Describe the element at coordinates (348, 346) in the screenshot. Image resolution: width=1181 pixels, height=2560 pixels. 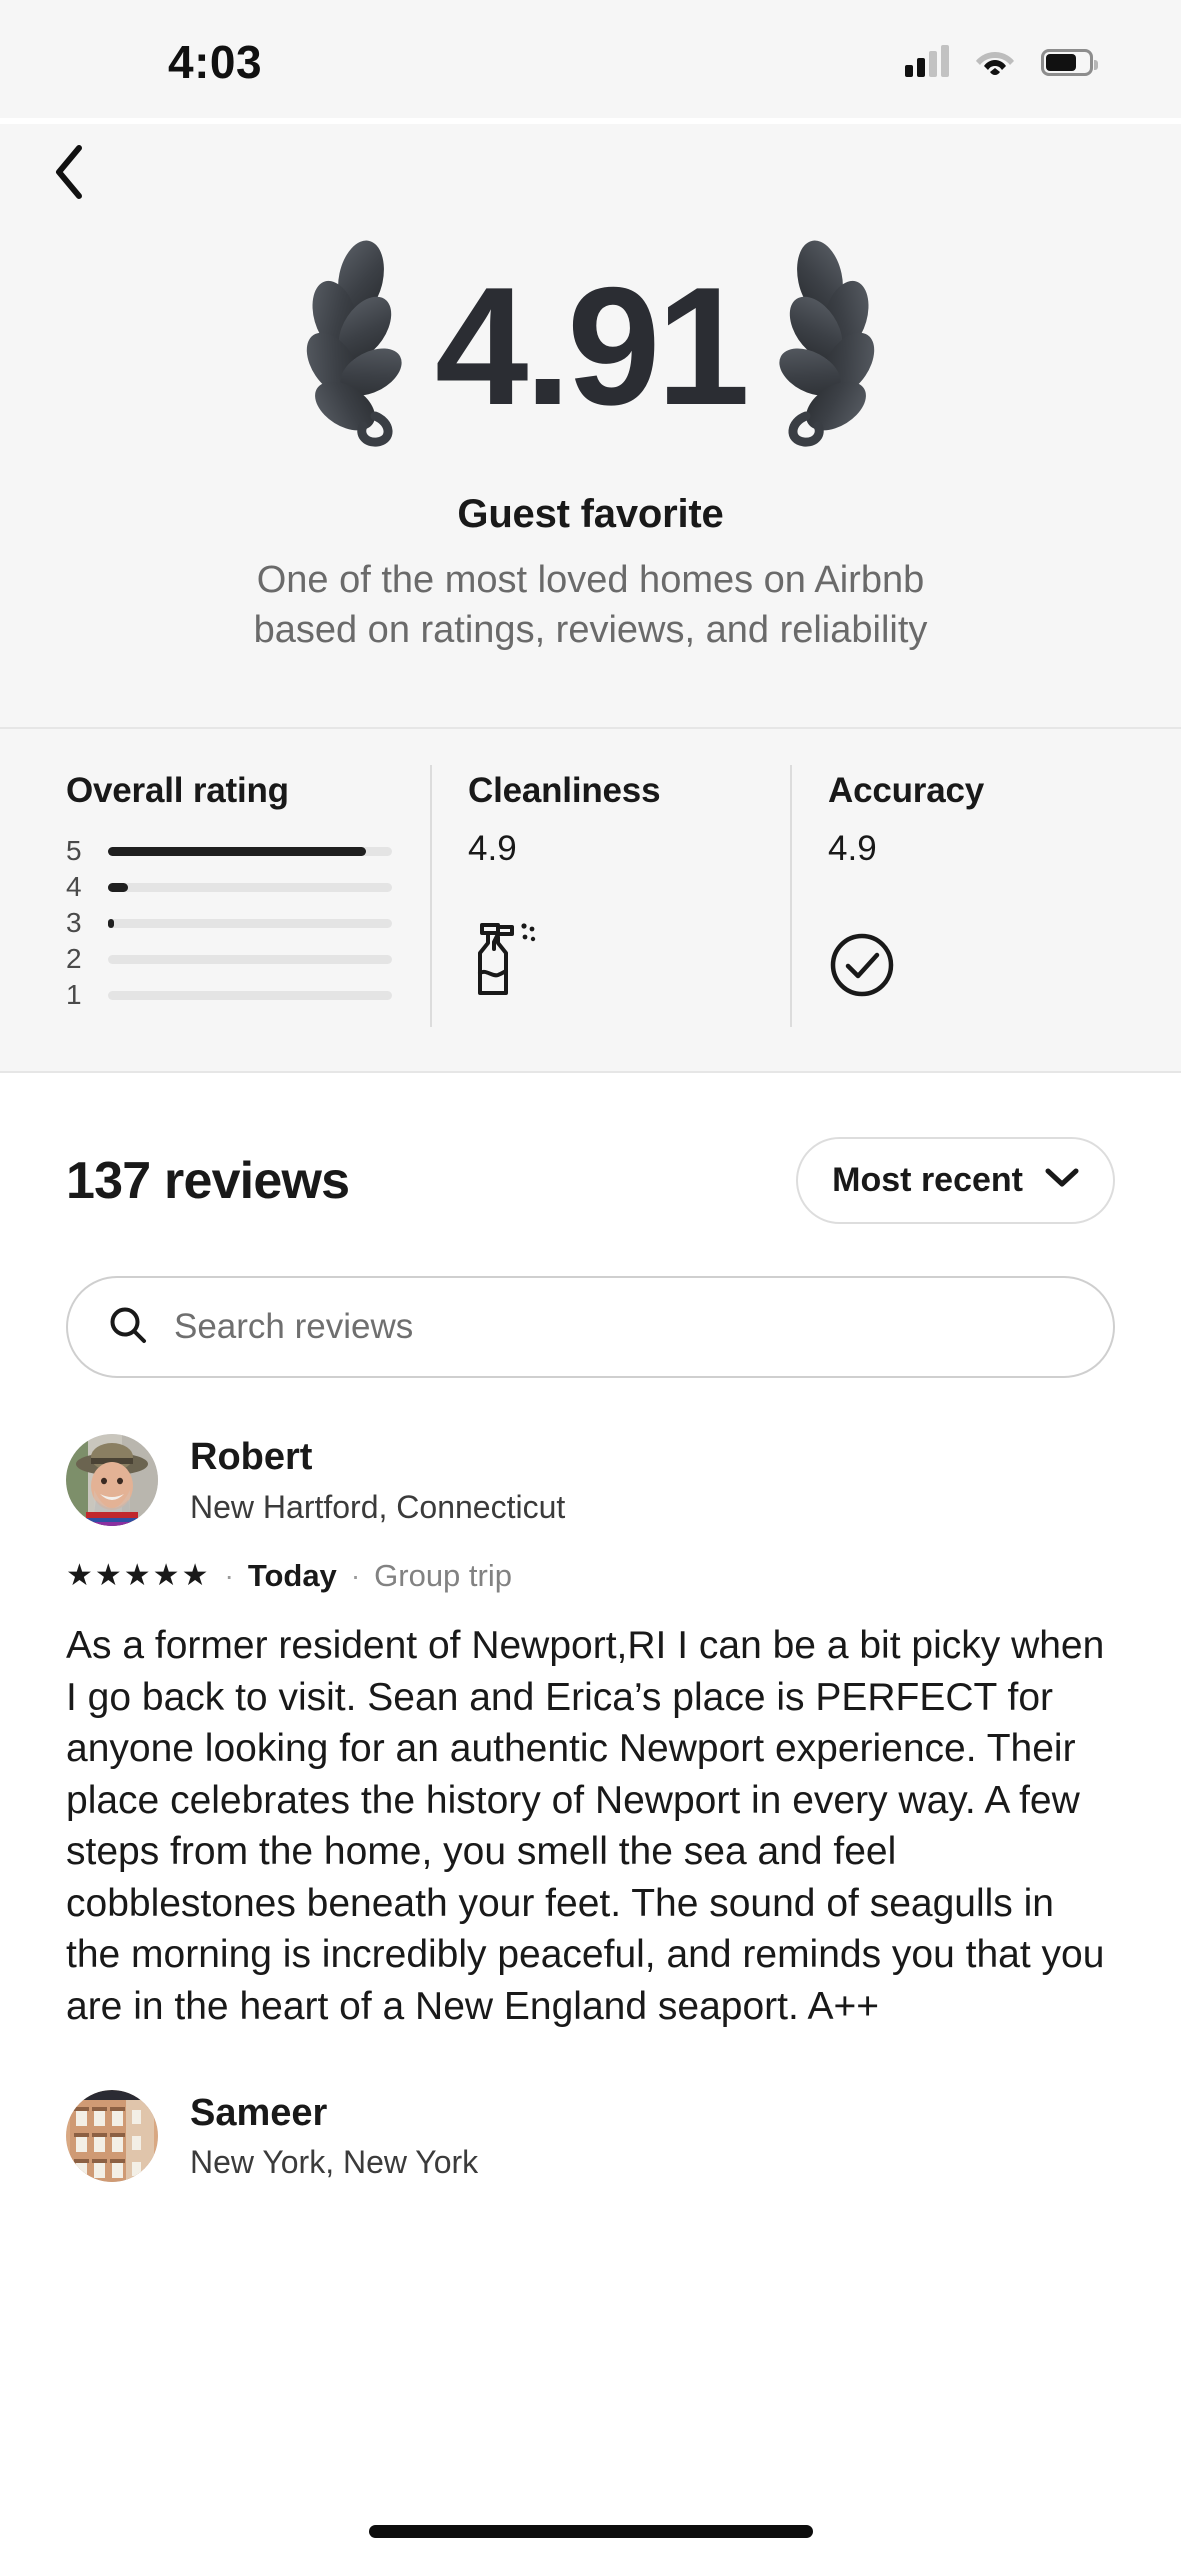
I see `laurel-leaf-left-icon` at that location.